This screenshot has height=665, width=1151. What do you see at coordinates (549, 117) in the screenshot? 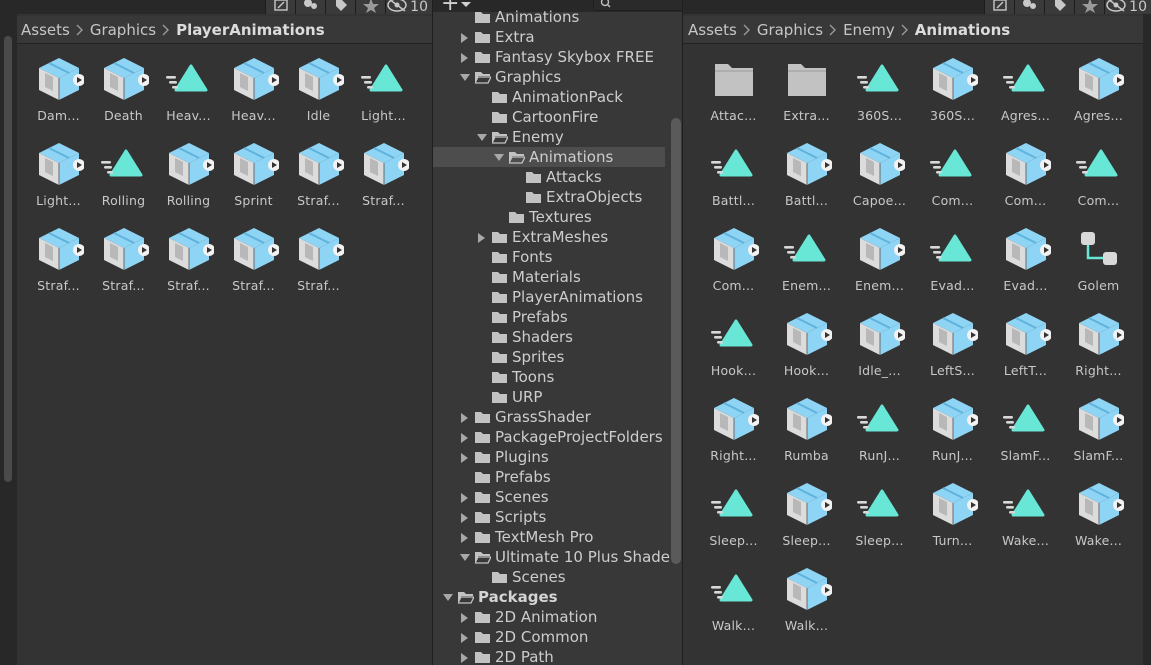
I see `tree-item: CartoonFire` at bounding box center [549, 117].